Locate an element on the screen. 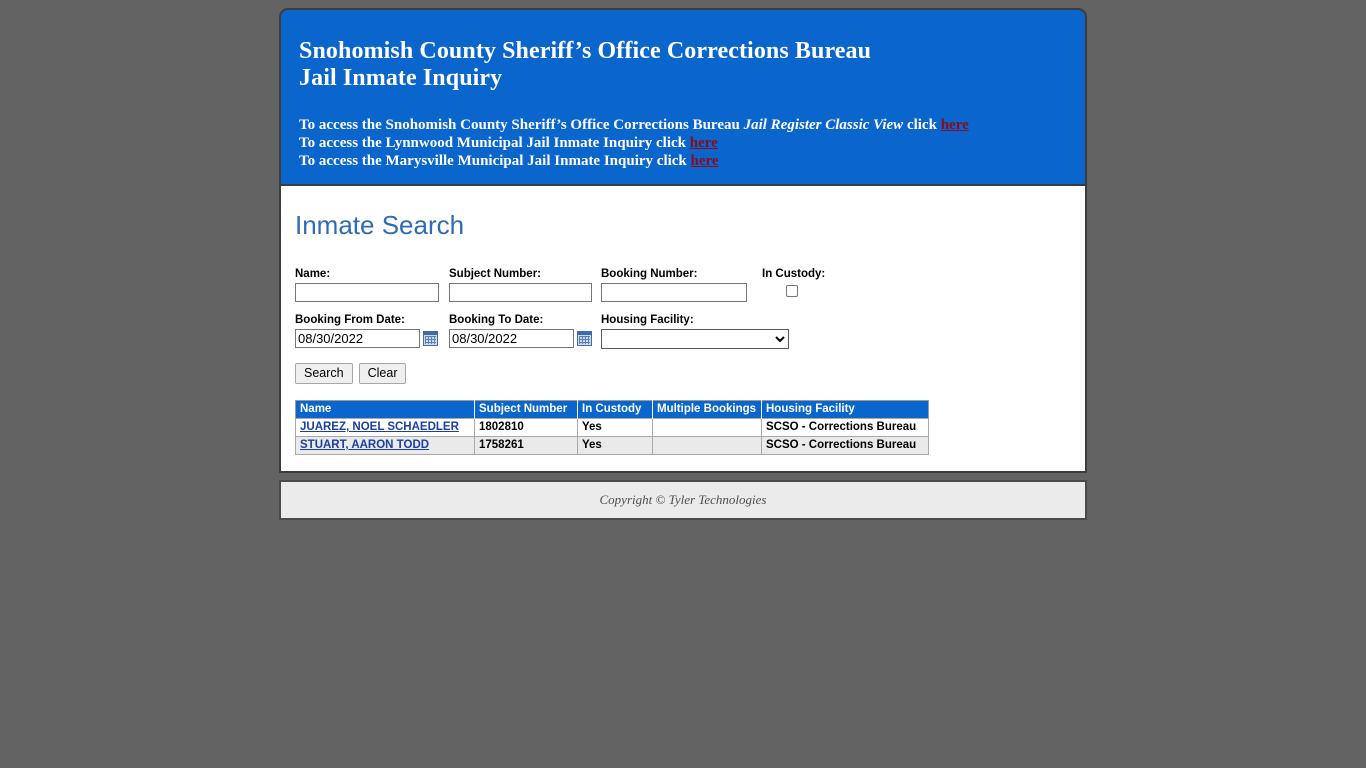 The width and height of the screenshot is (1366, 768). lynnwood-here-link: here is located at coordinates (704, 143).